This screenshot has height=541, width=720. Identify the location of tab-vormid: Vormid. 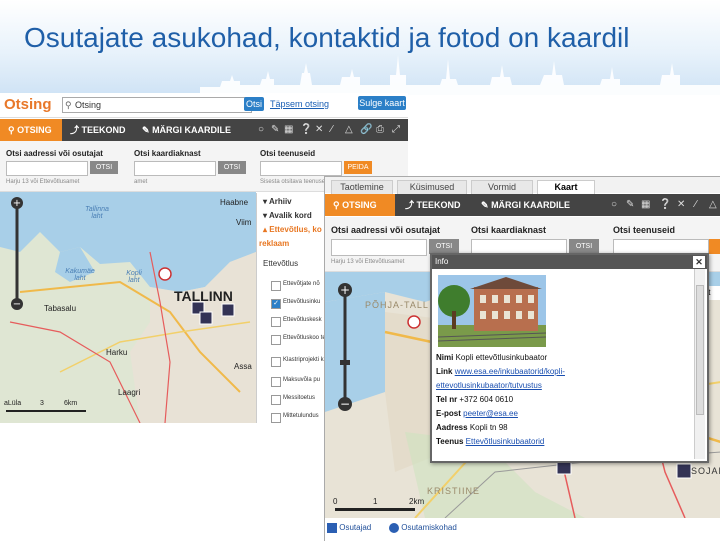
(502, 187).